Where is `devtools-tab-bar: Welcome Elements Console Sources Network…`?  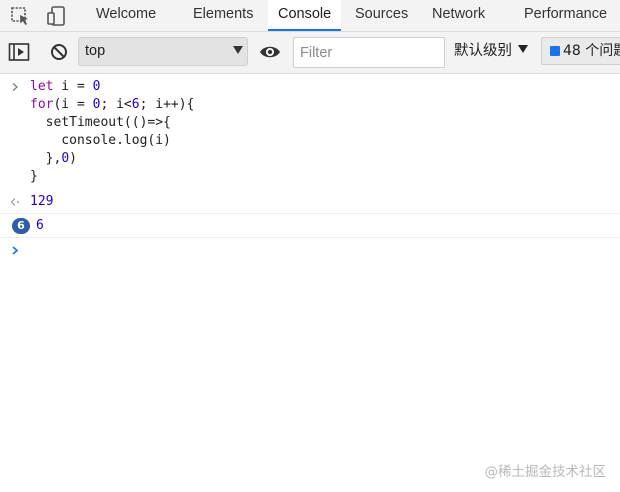
devtools-tab-bar: Welcome Elements Console Sources Network… is located at coordinates (310, 16).